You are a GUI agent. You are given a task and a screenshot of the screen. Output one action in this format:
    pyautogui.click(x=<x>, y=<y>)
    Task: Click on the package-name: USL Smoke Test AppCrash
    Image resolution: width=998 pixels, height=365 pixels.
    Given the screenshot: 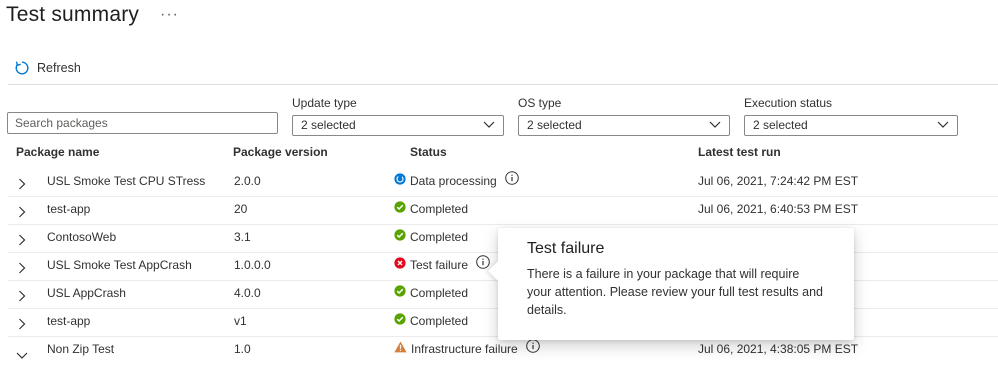 What is the action you would take?
    pyautogui.click(x=119, y=265)
    